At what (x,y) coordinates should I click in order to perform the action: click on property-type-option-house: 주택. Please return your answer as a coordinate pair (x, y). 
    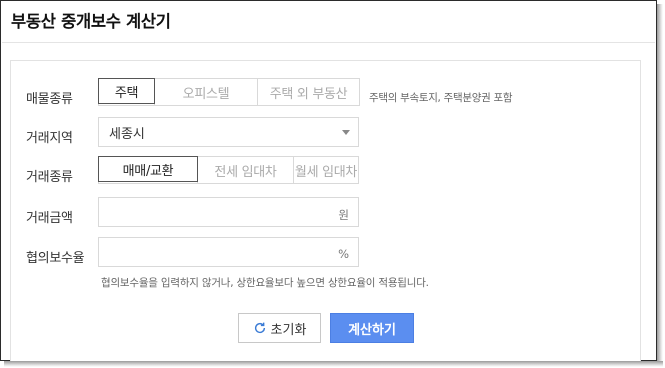
    Looking at the image, I should click on (126, 91).